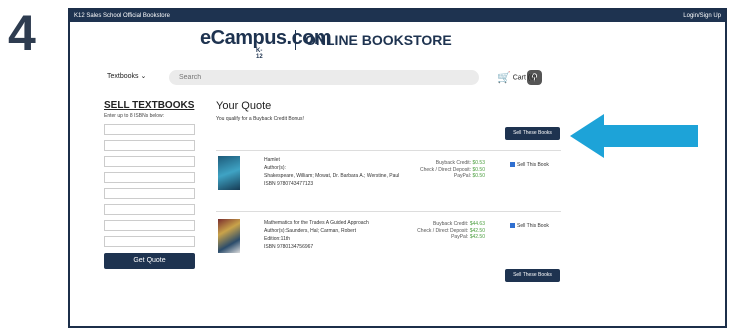  Describe the element at coordinates (277, 239) in the screenshot. I see `book-edition: Edition:11th` at that location.